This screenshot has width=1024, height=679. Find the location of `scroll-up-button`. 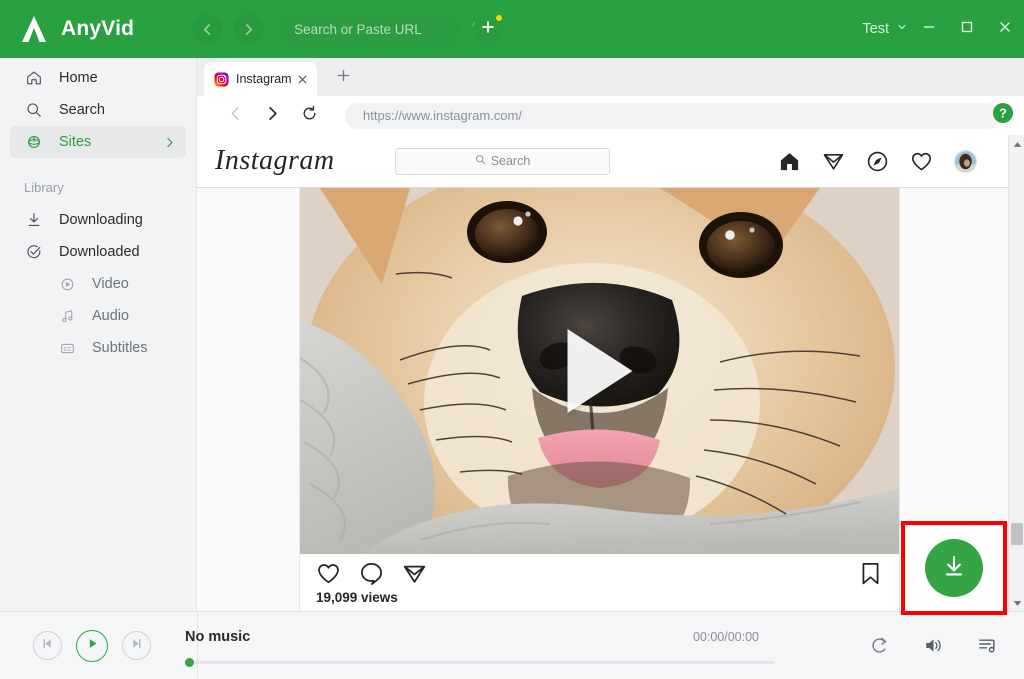

scroll-up-button is located at coordinates (1016, 143).